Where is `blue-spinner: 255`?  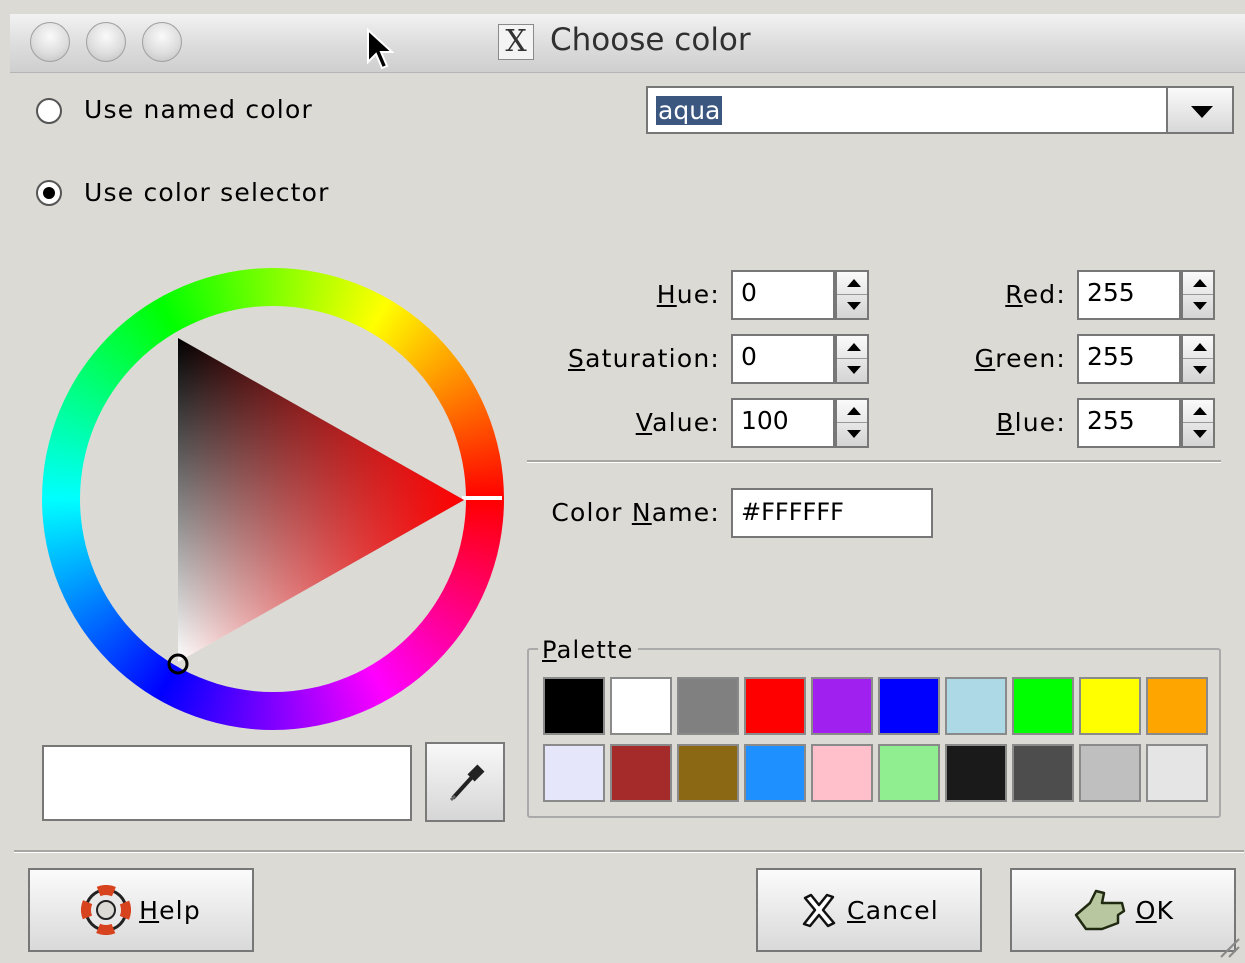 blue-spinner: 255 is located at coordinates (1147, 423).